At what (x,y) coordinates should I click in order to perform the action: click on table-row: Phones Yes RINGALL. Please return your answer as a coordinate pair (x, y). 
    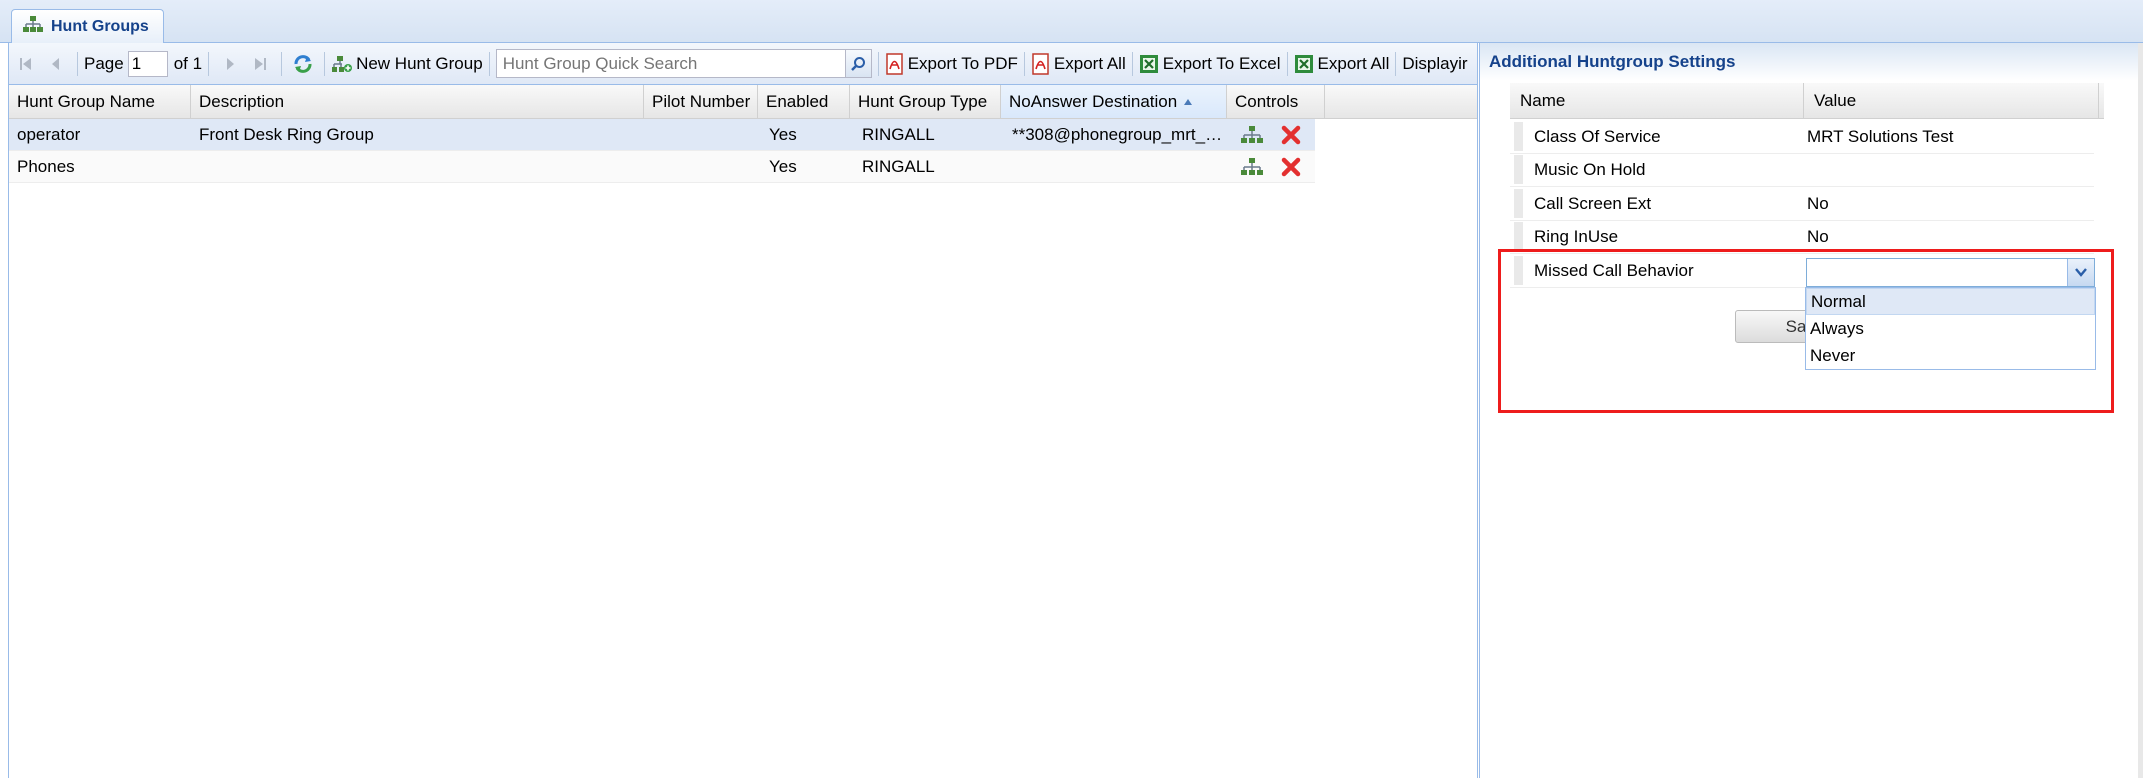
    Looking at the image, I should click on (662, 167).